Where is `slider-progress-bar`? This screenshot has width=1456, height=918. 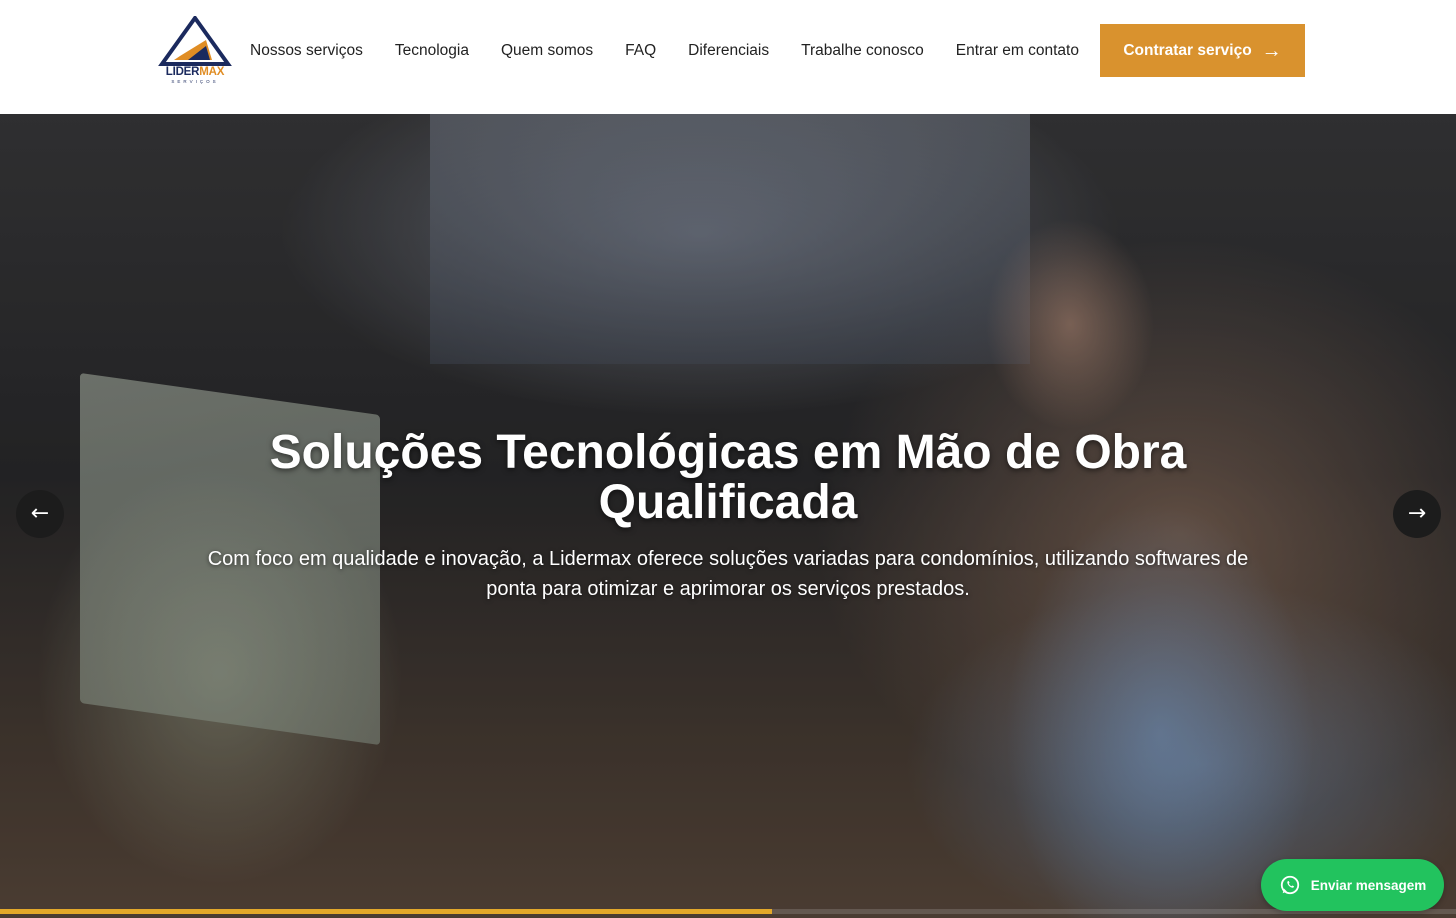 slider-progress-bar is located at coordinates (728, 911).